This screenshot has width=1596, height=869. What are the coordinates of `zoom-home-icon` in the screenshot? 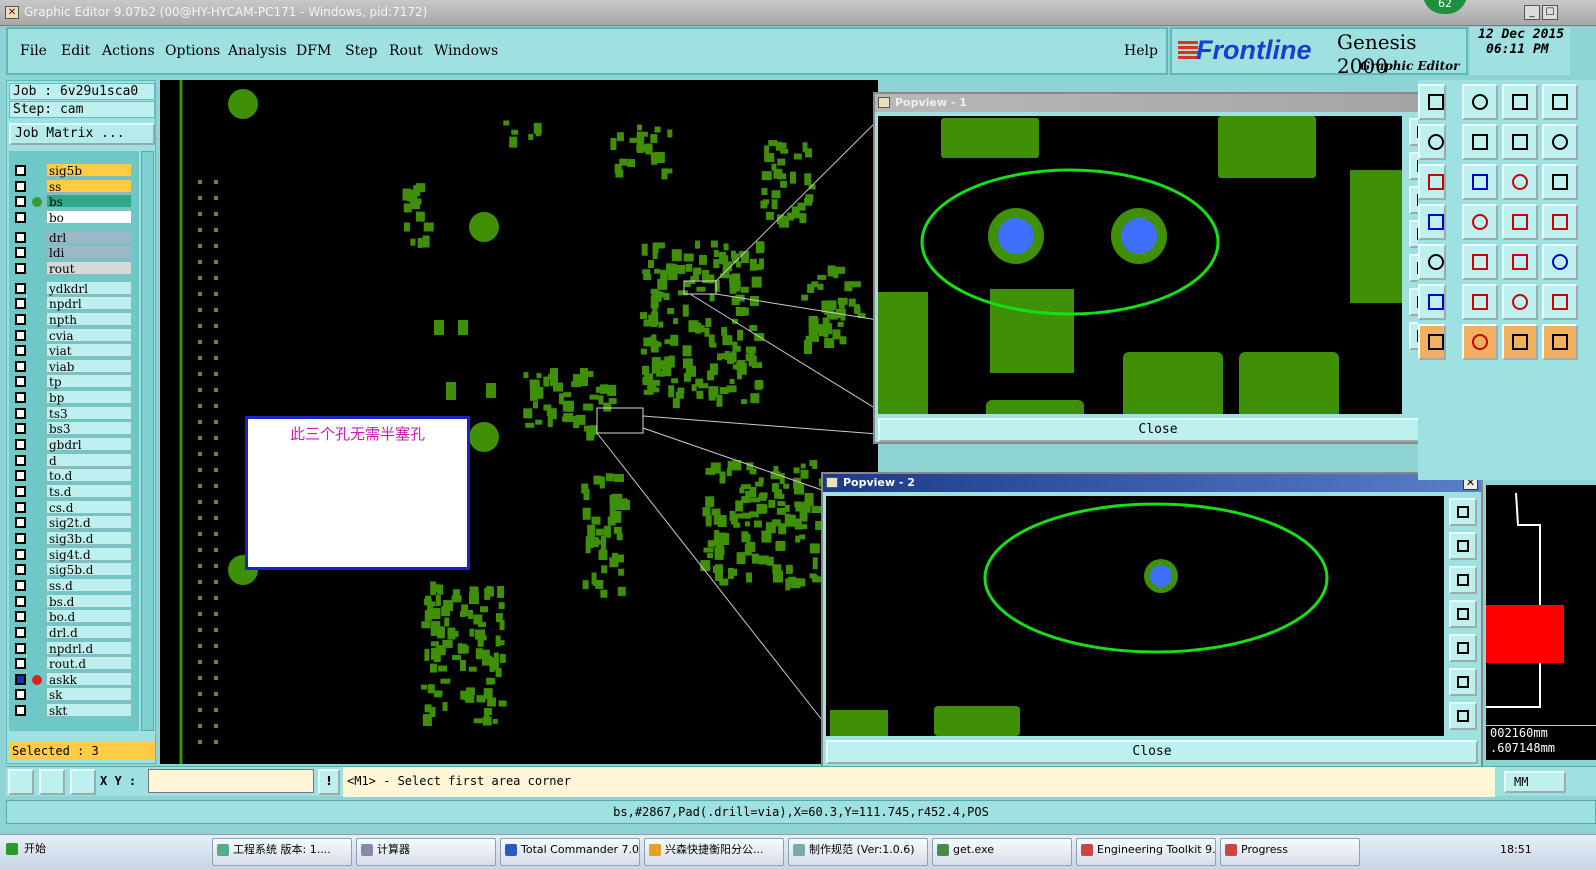 It's located at (1432, 102).